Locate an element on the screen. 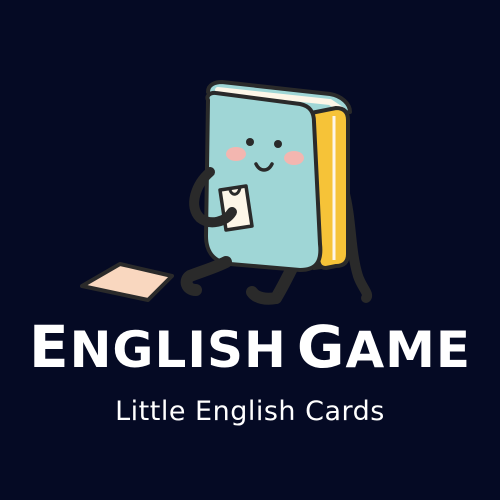 This screenshot has height=500, width=500. logo-title-word-2: GAME is located at coordinates (384, 347).